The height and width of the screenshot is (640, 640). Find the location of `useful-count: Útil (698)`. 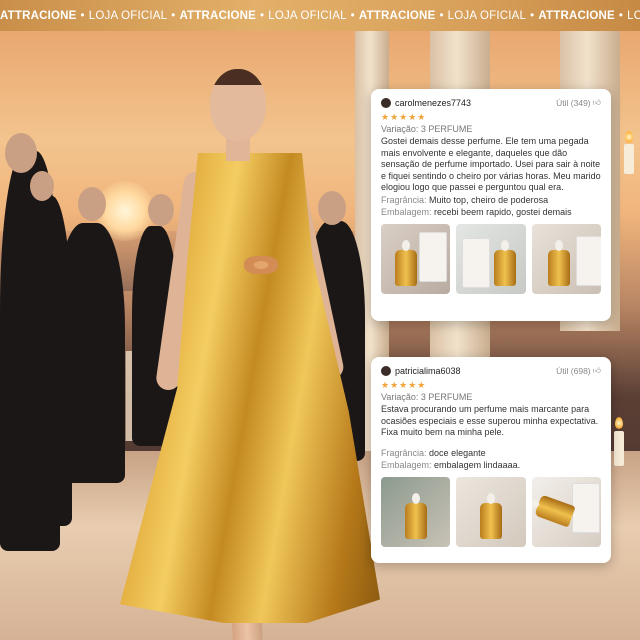

useful-count: Útil (698) is located at coordinates (573, 371).